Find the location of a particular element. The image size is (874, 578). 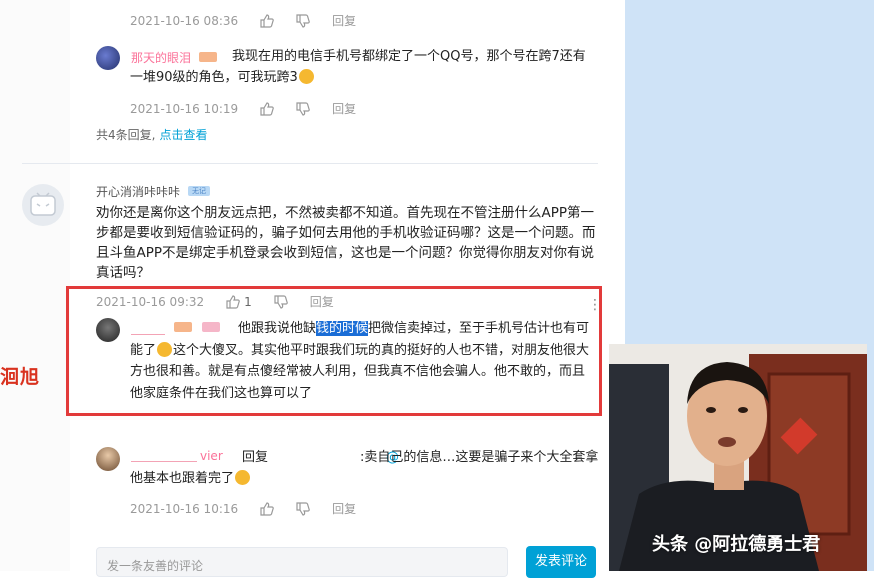

reply1-time: 2021-10-16 08:36 is located at coordinates (184, 20).